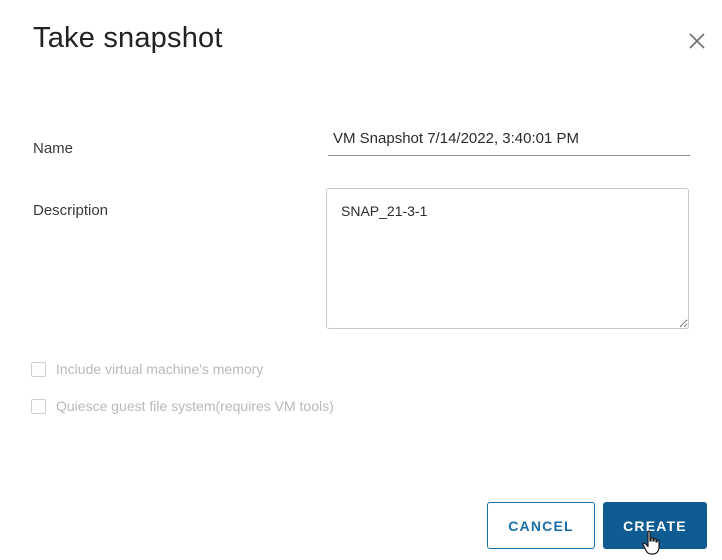 This screenshot has width=722, height=560. What do you see at coordinates (509, 139) in the screenshot?
I see `name-field` at bounding box center [509, 139].